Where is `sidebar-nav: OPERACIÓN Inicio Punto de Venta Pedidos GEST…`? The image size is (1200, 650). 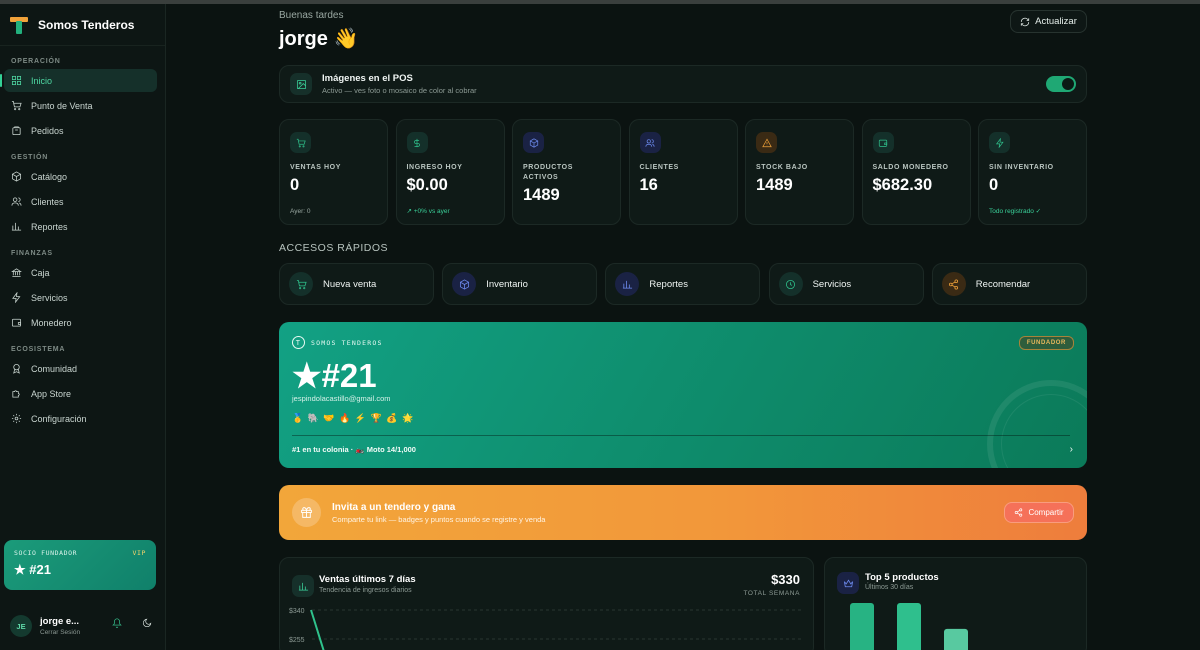 sidebar-nav: OPERACIÓN Inicio Punto de Venta Pedidos GEST… is located at coordinates (82, 244).